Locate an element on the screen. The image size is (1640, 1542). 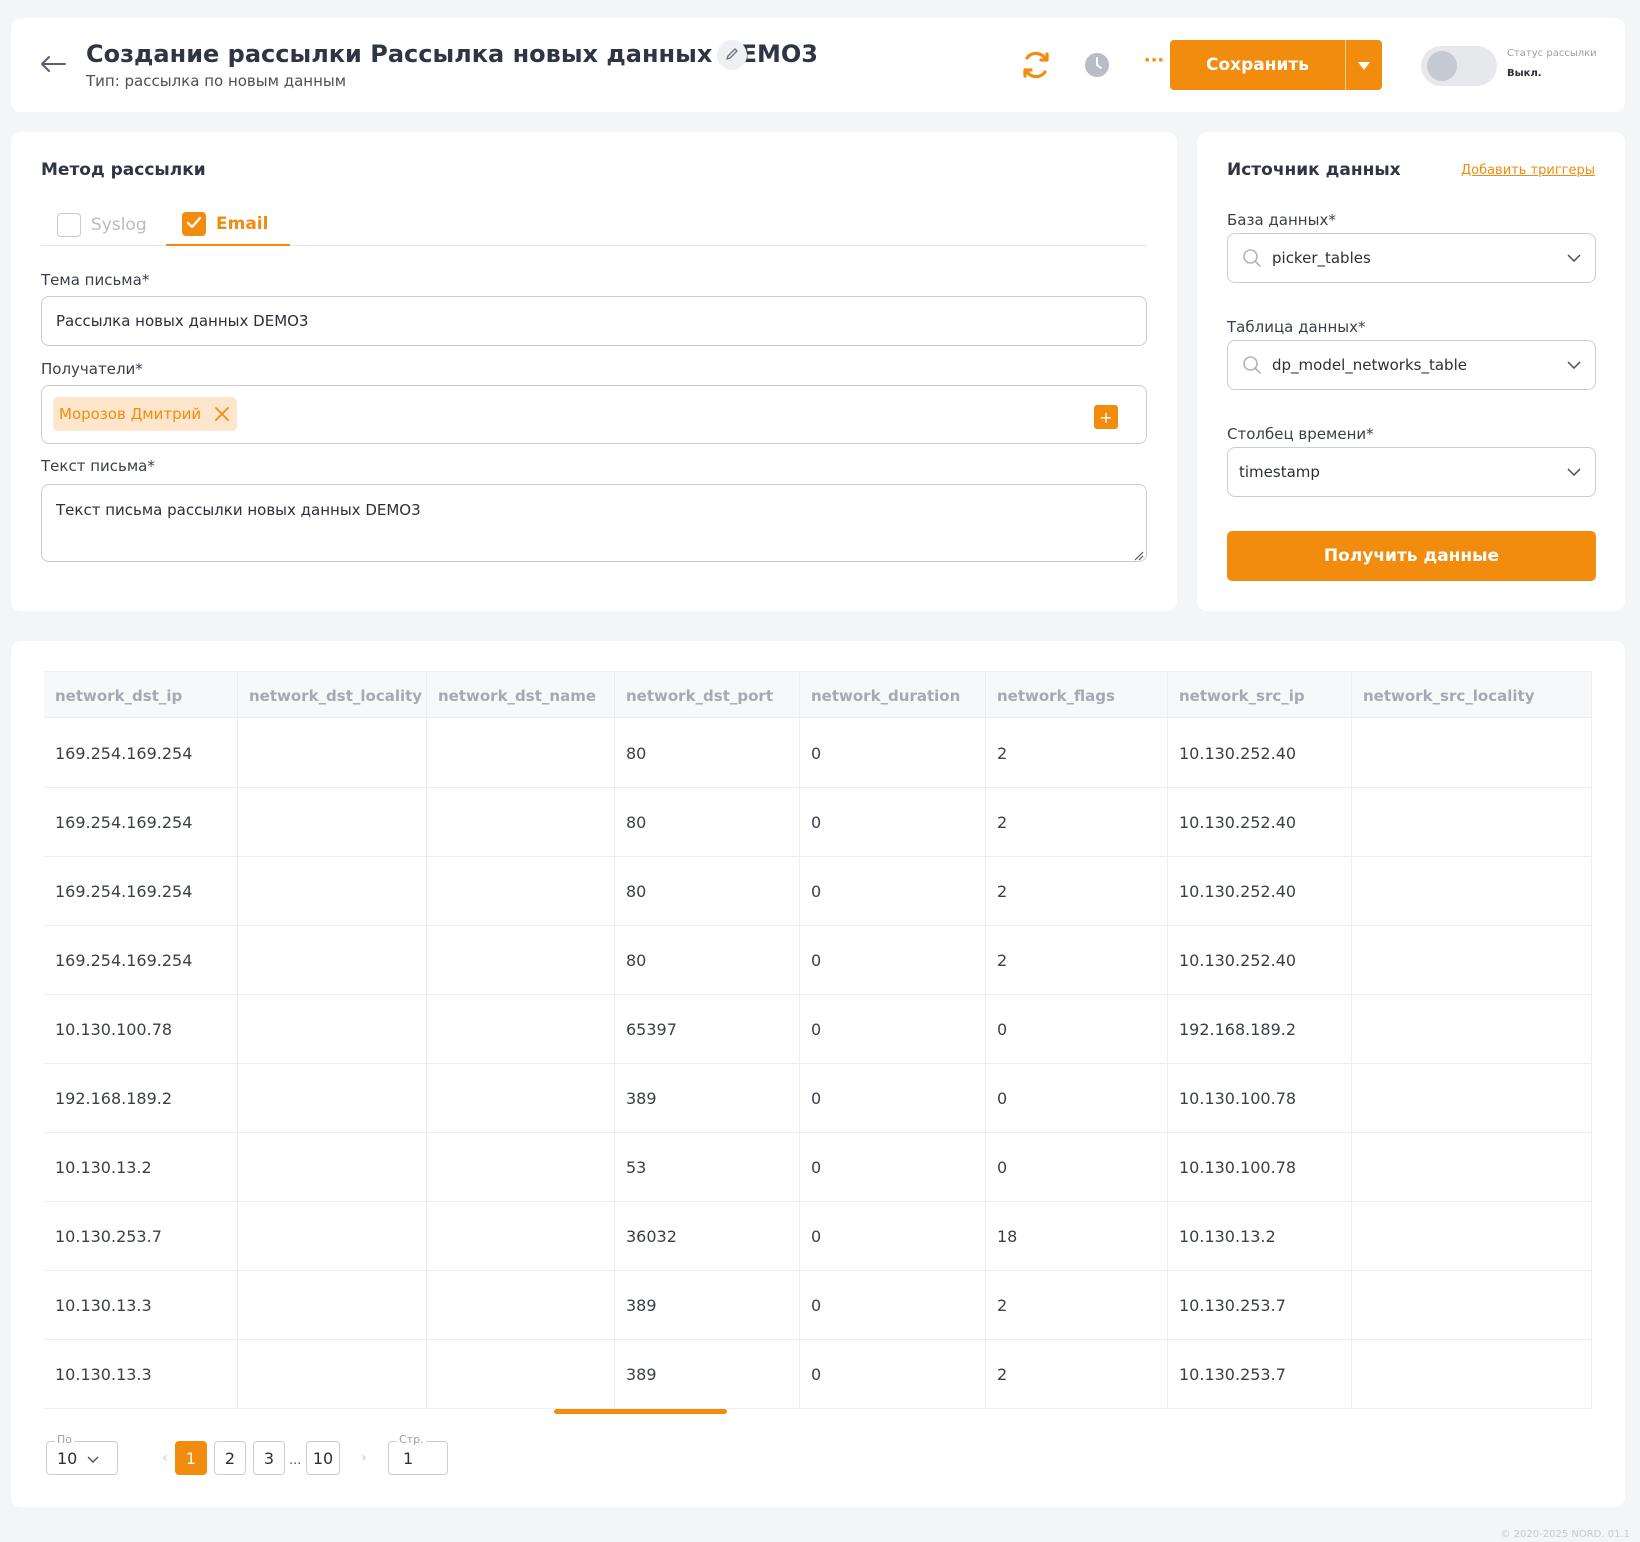
table-row: 10.130.100.78 65397 0 0 192.168.189.2 is located at coordinates (818, 1029).